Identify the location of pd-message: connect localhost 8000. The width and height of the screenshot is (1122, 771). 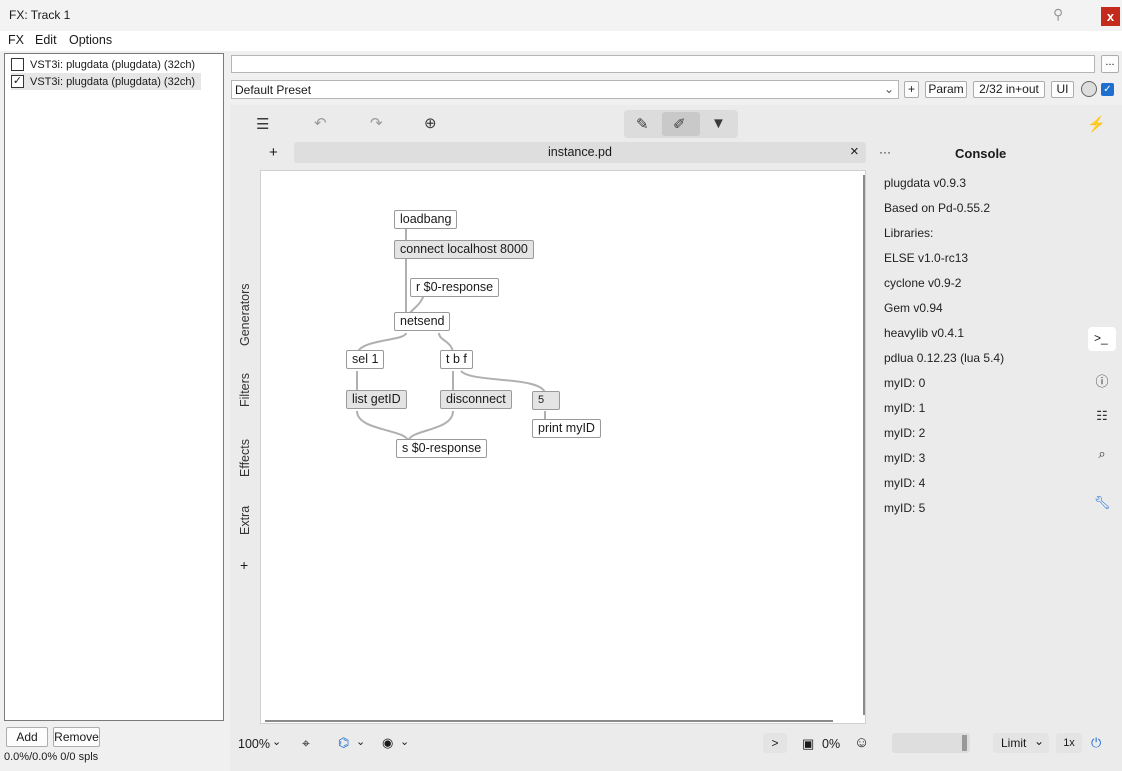
(464, 249).